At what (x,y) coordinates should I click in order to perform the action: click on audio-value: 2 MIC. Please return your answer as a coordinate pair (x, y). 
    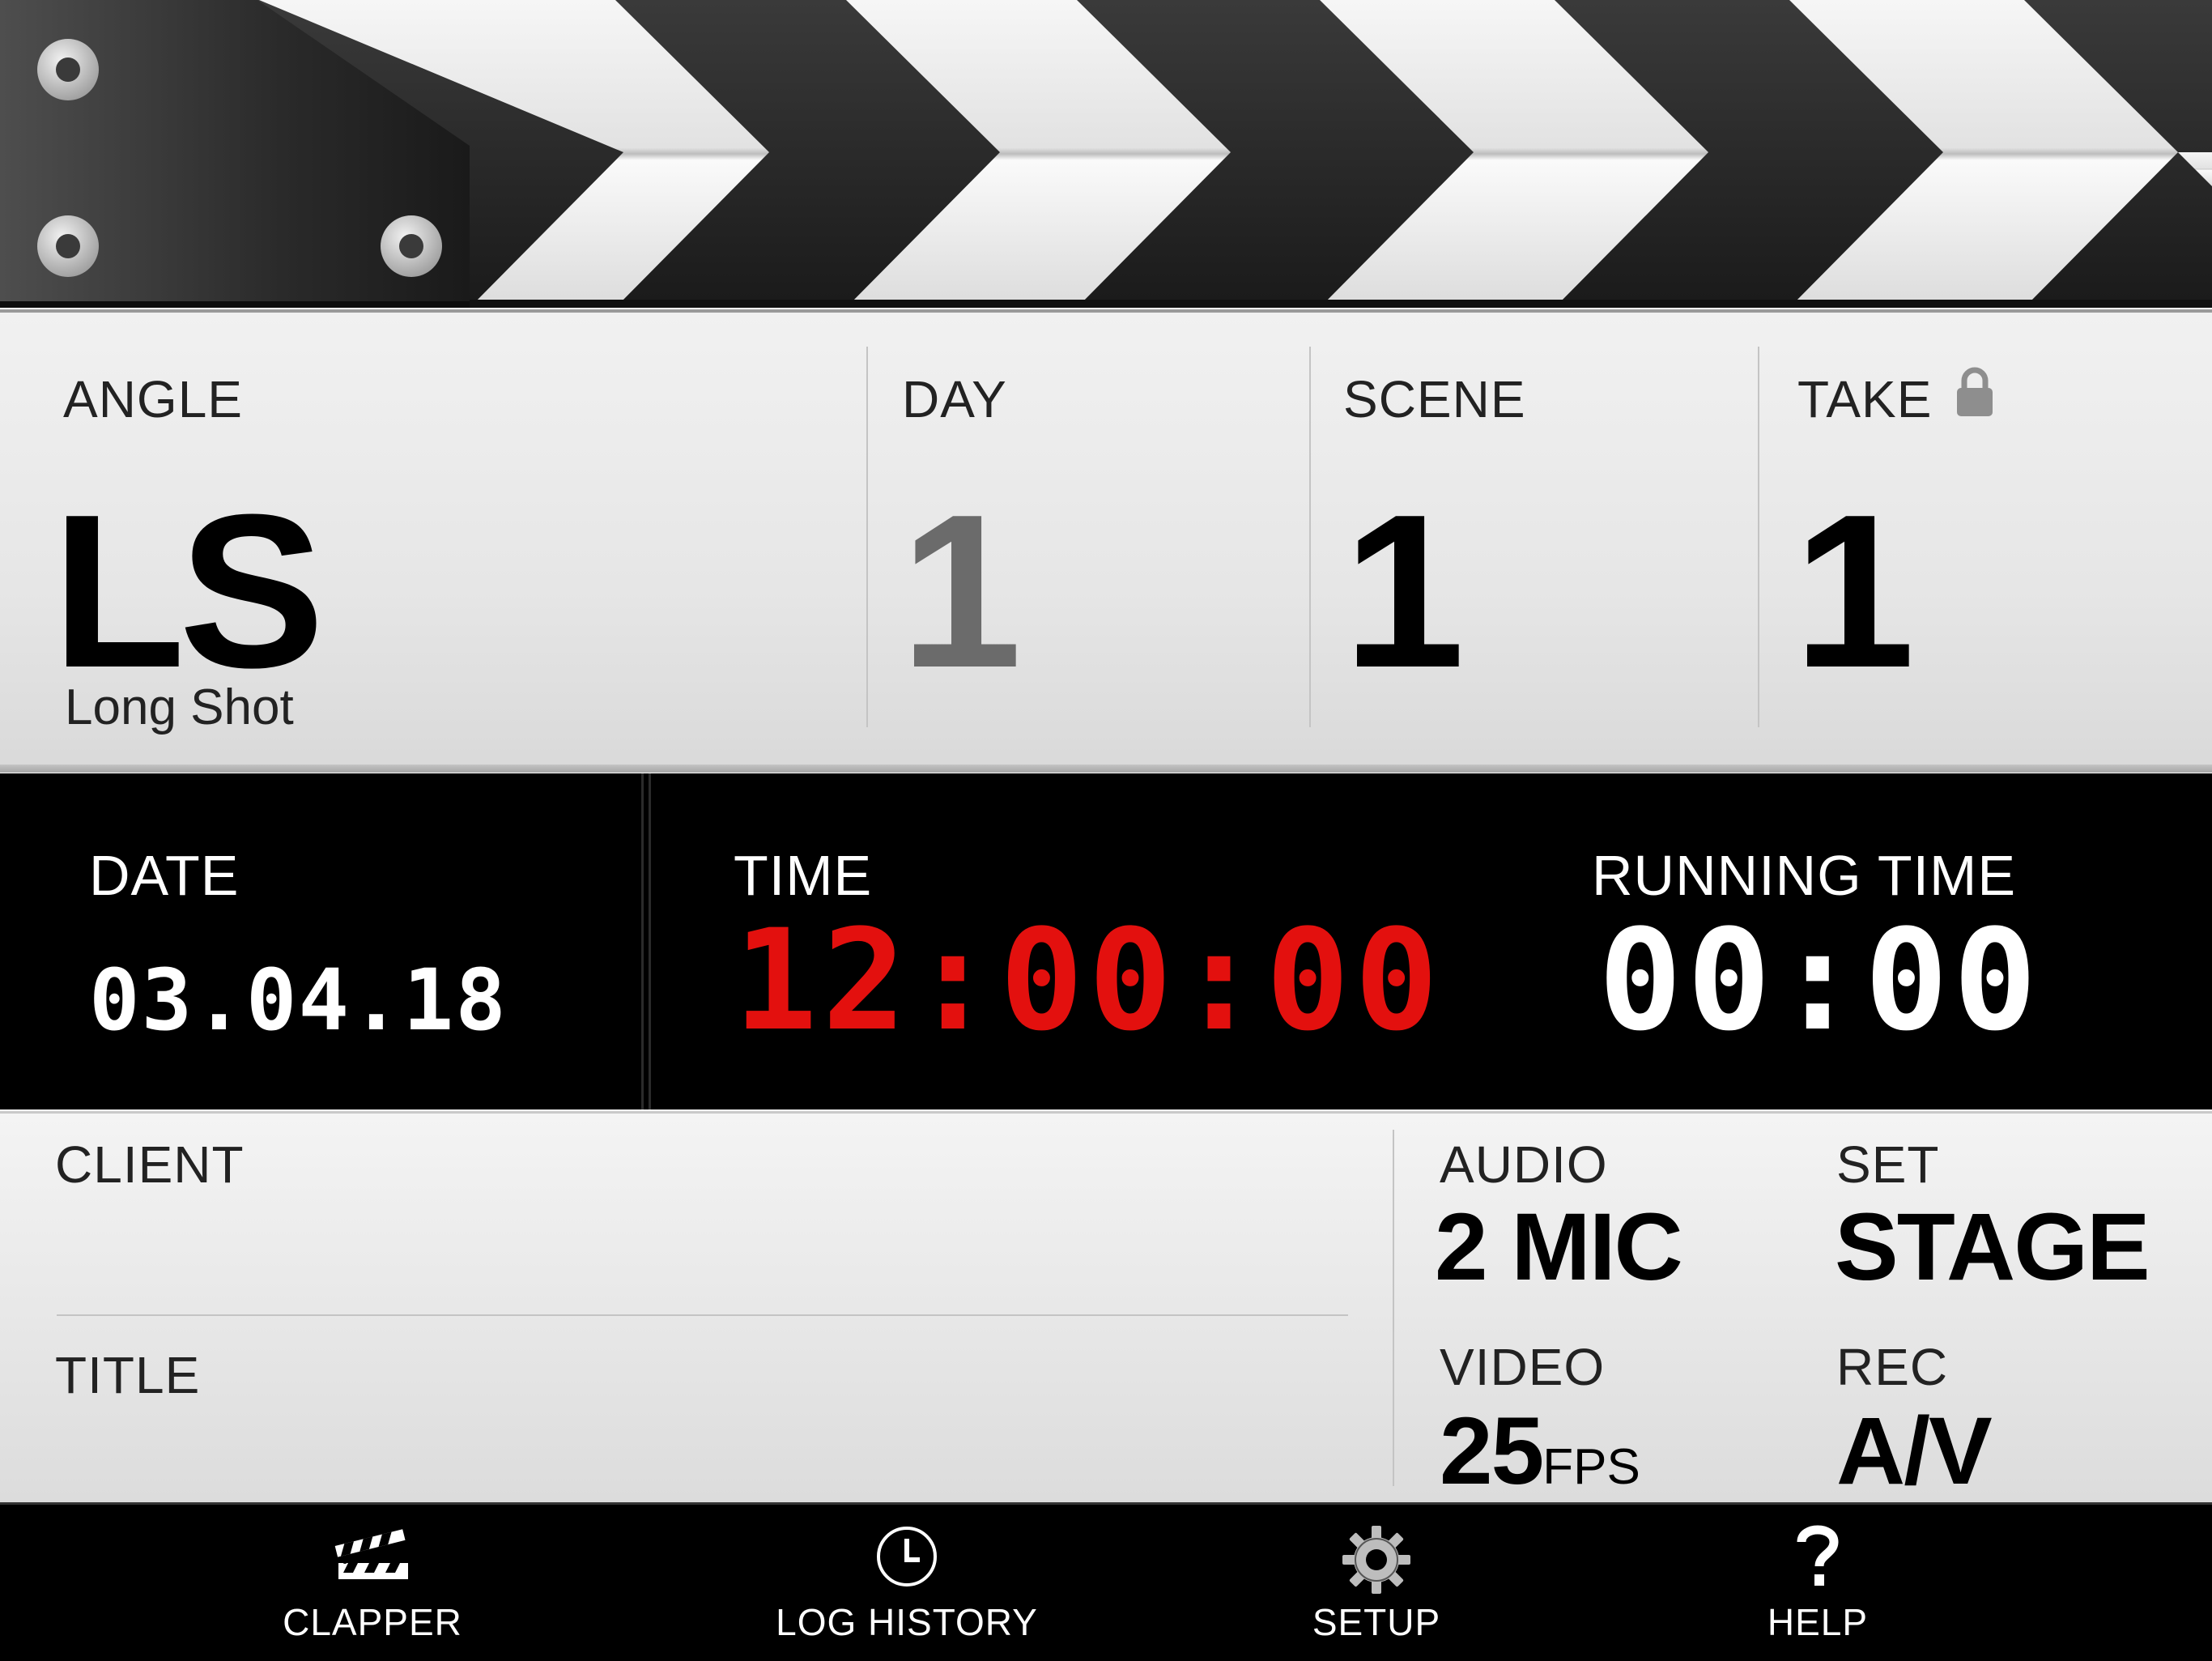
    Looking at the image, I should click on (1559, 1248).